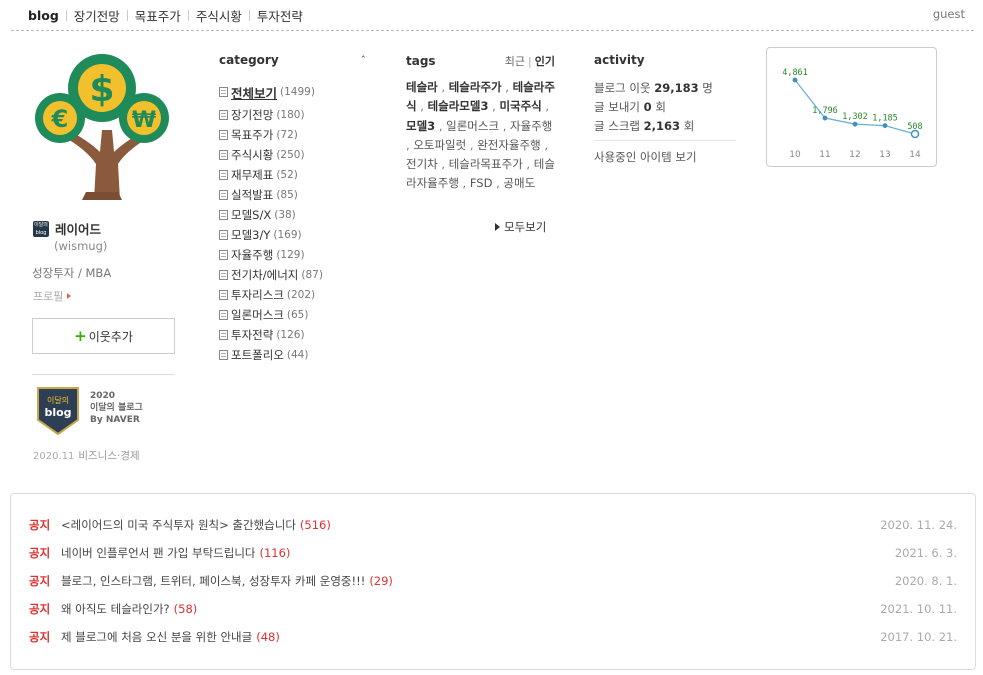 This screenshot has height=675, width=983. I want to click on sends-label: 글 보내기, so click(617, 107).